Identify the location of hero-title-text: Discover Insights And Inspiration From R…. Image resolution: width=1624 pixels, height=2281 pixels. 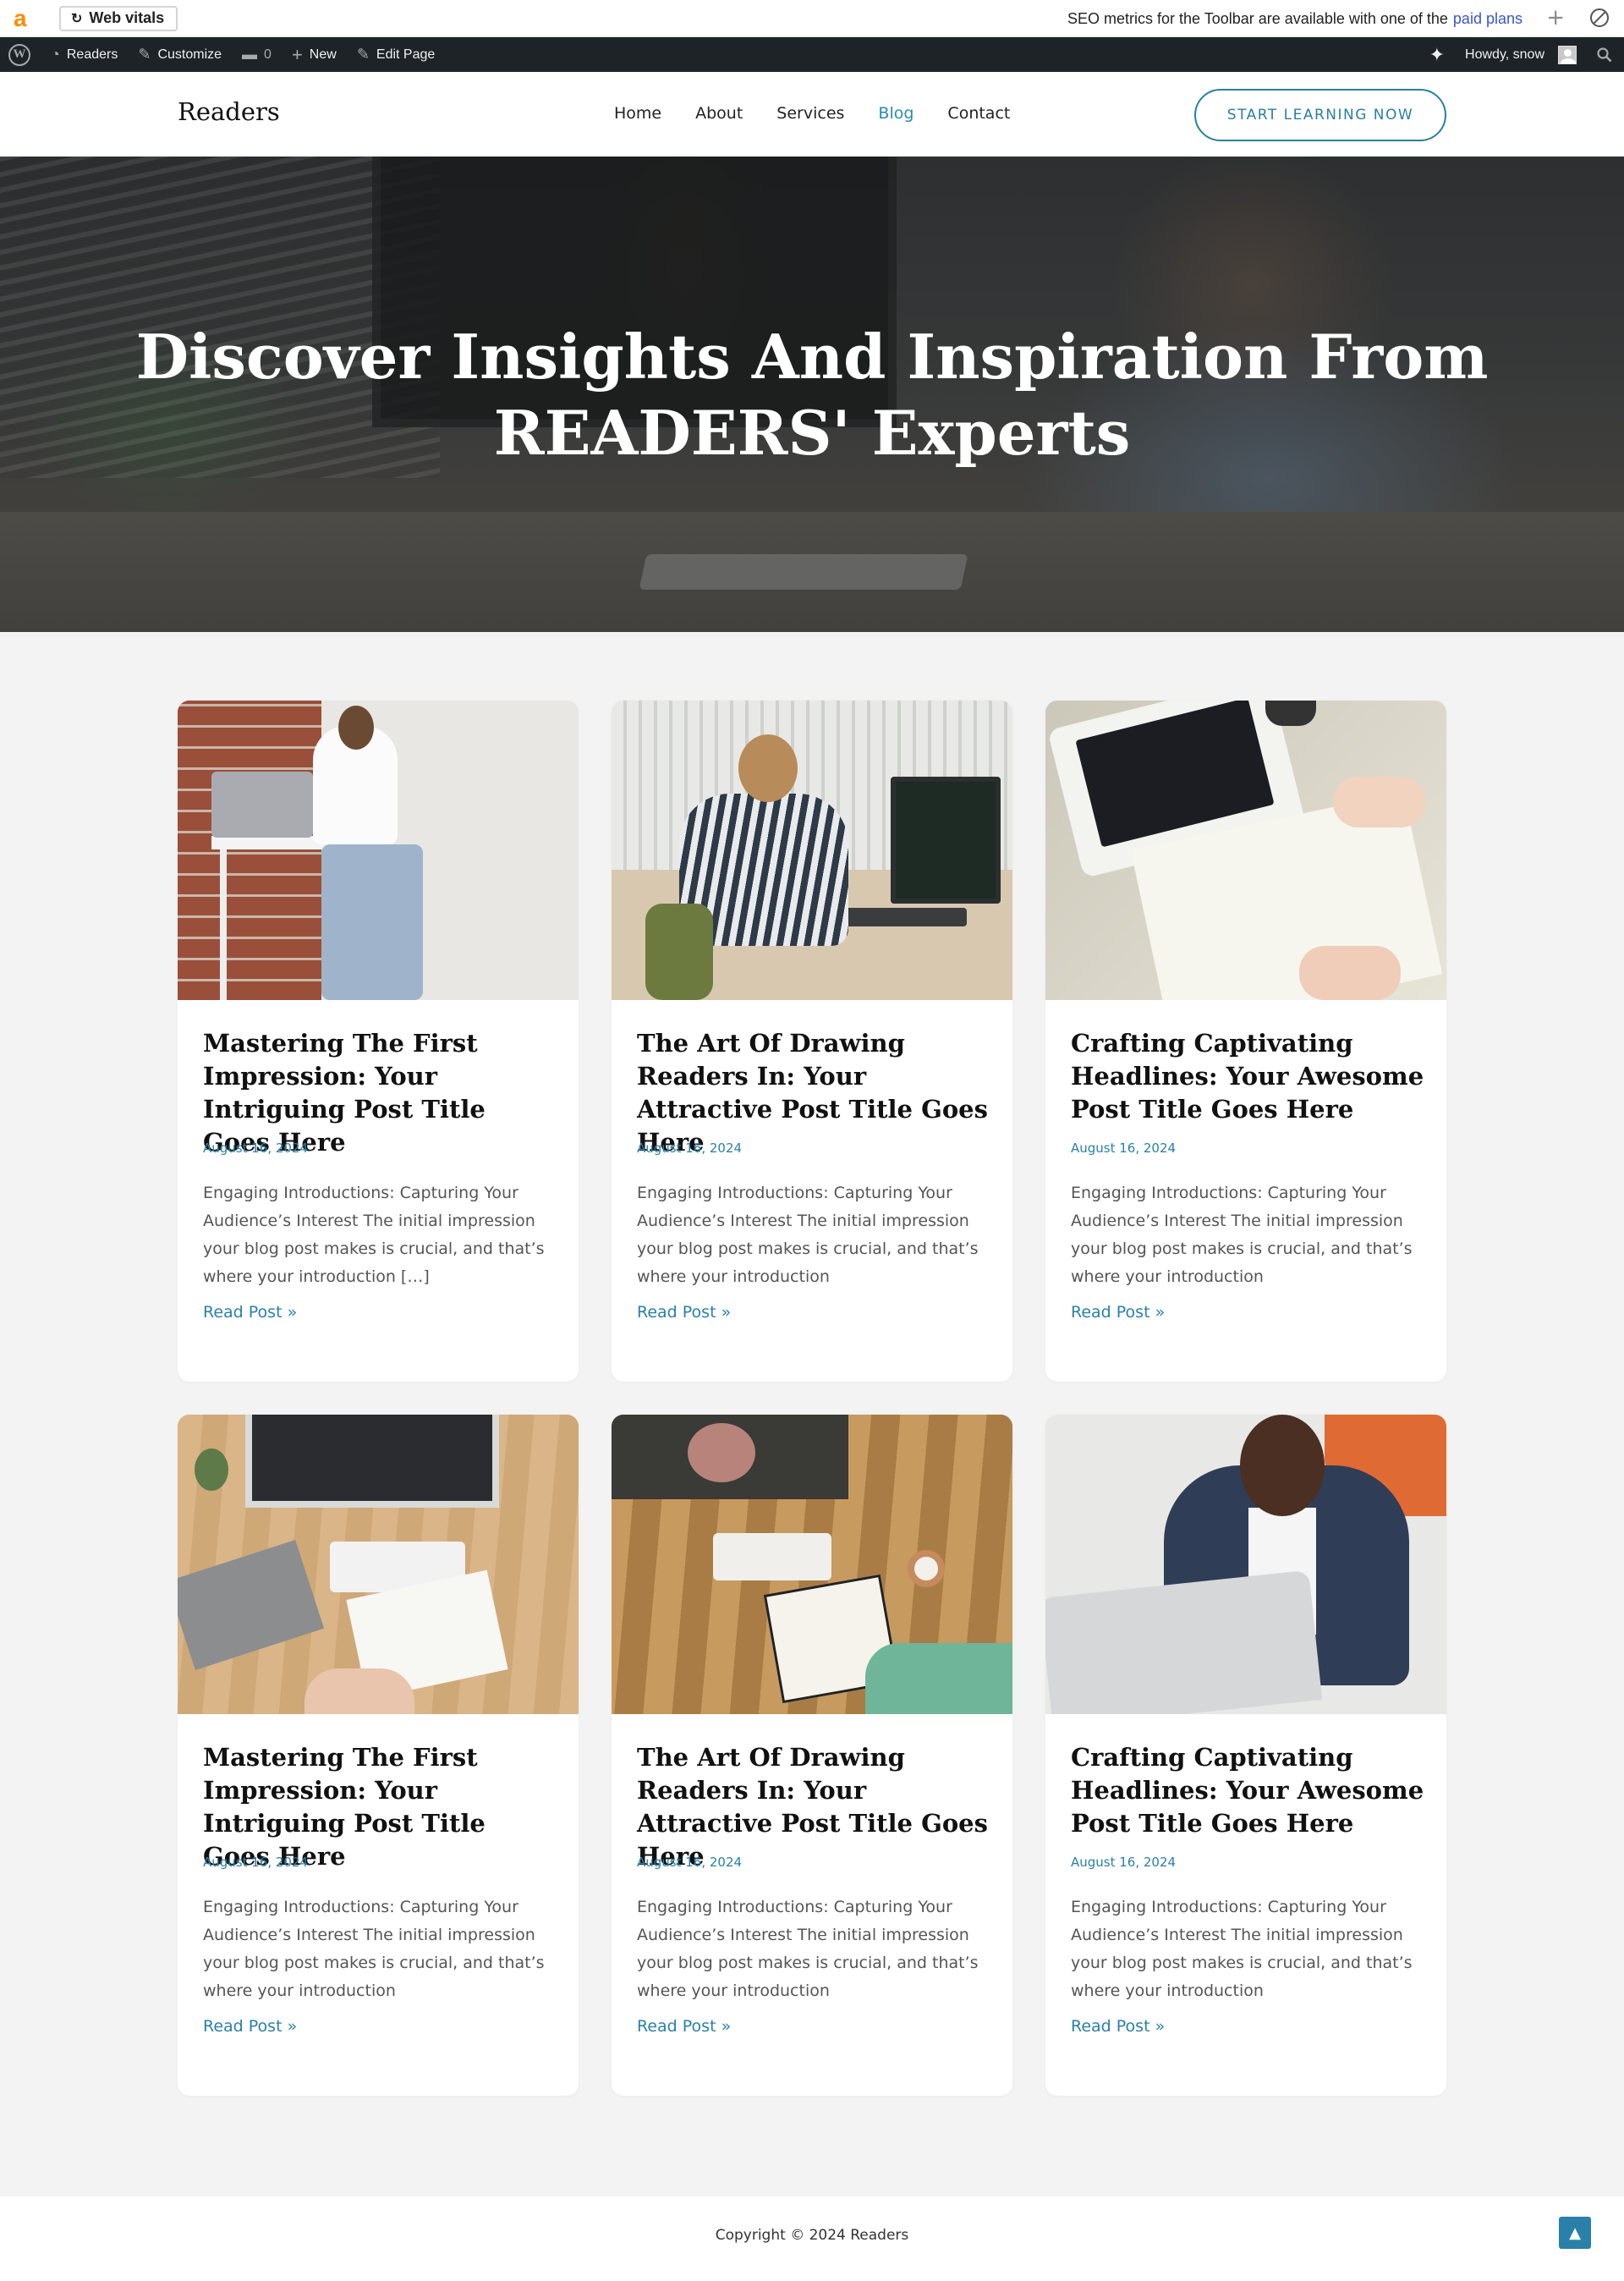
(812, 395).